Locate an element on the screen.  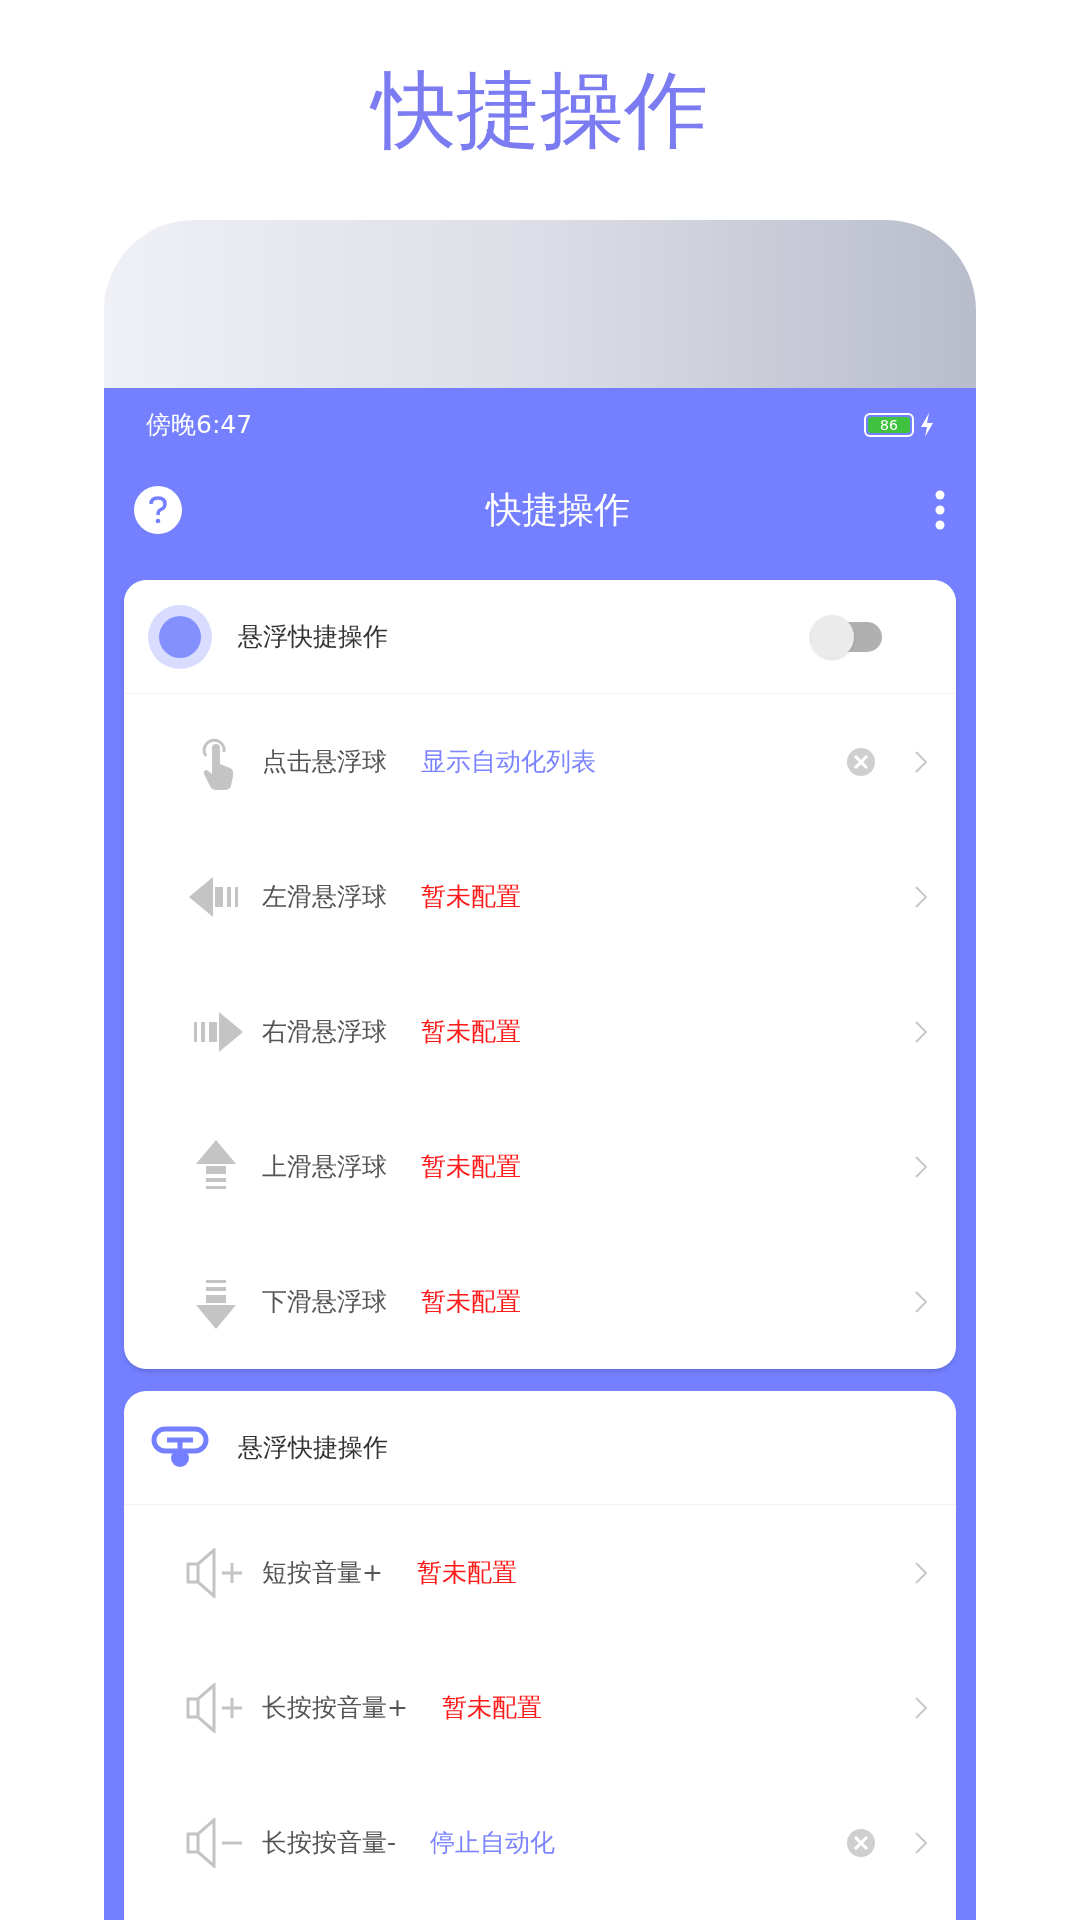
shortcut-row: 上滑悬浮球 暂未配置 is located at coordinates (540, 1166).